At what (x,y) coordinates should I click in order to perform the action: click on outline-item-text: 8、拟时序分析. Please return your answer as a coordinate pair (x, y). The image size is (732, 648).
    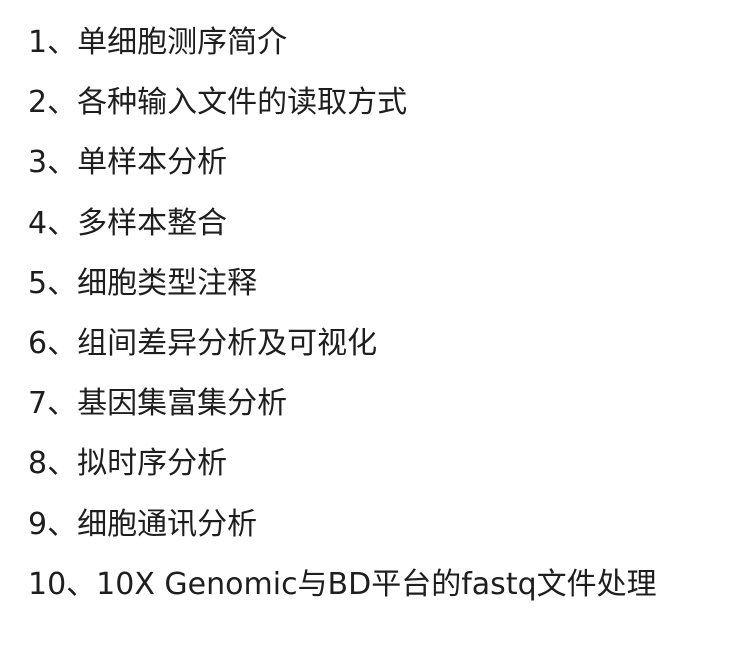
    Looking at the image, I should click on (128, 464).